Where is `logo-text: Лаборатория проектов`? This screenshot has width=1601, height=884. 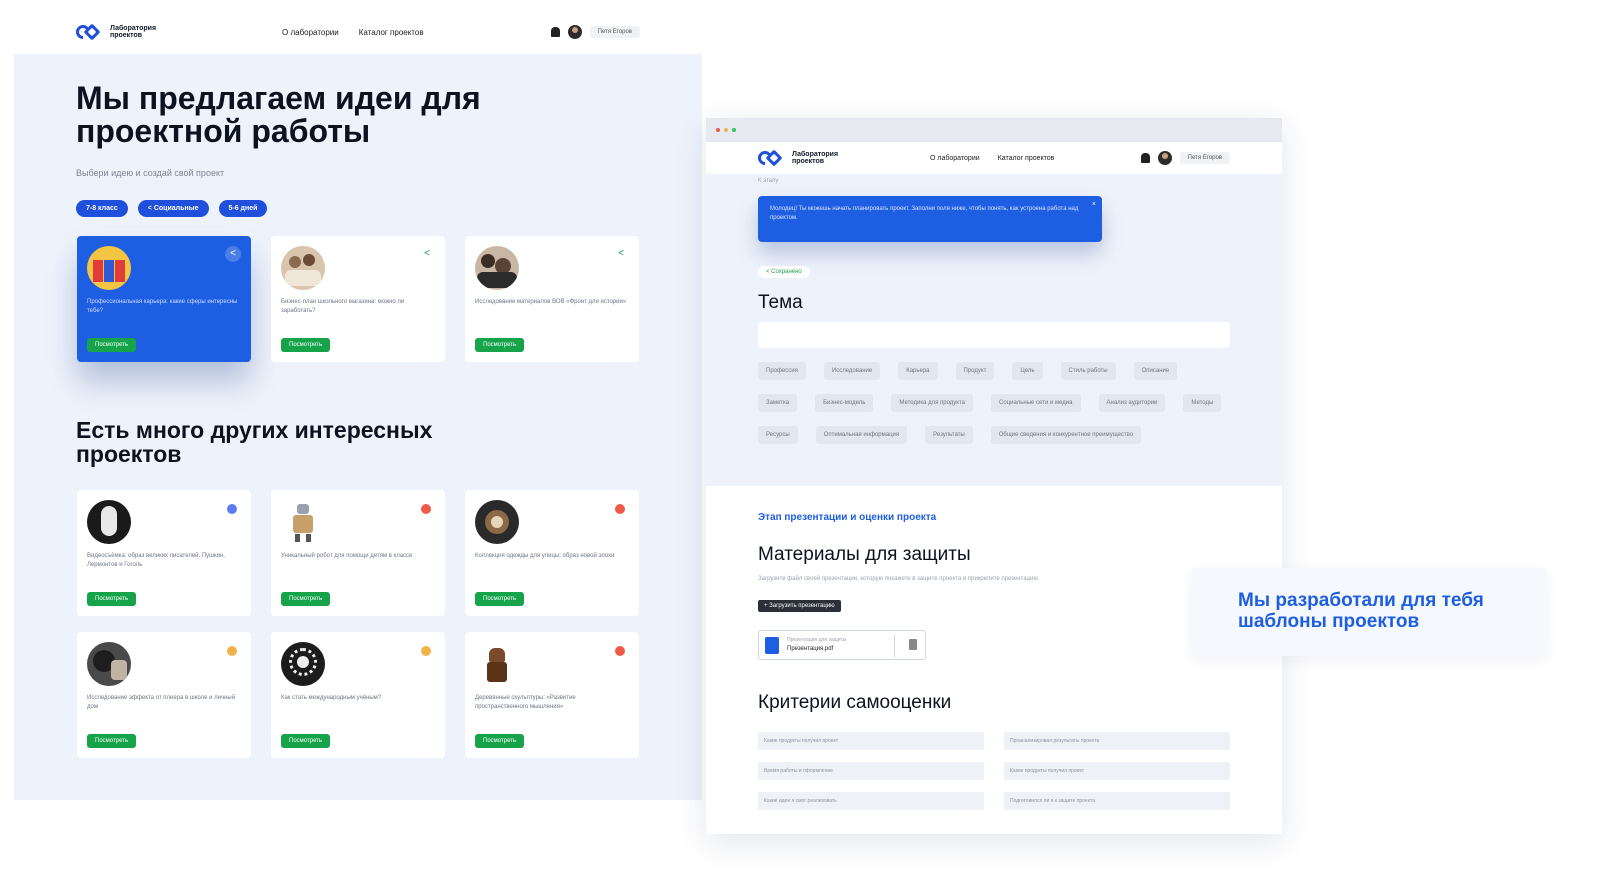 logo-text: Лаборатория проектов is located at coordinates (815, 158).